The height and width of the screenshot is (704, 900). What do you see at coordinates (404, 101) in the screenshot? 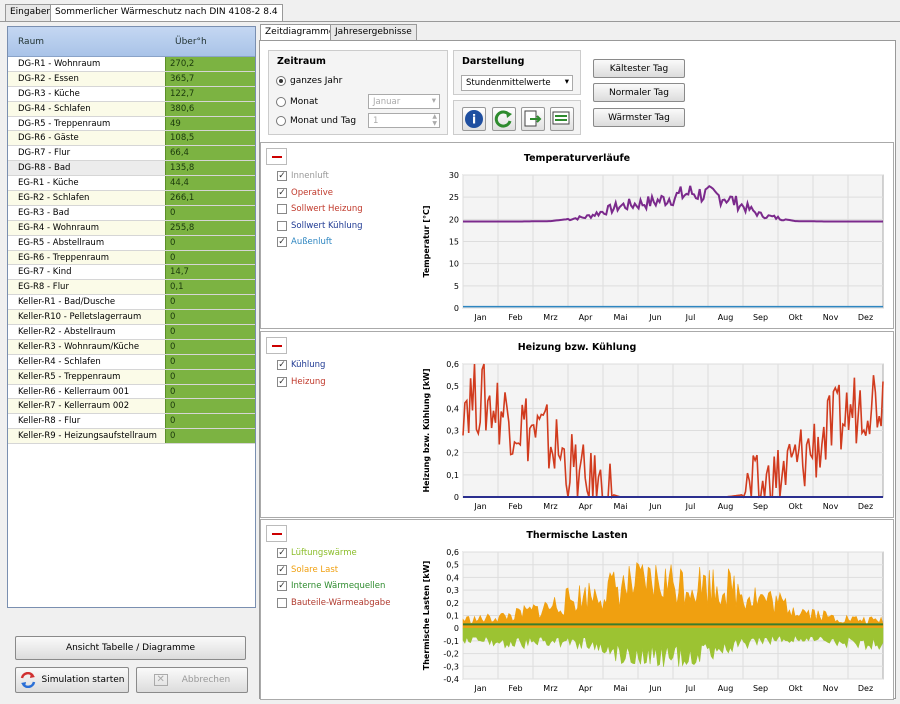
I see `month-select: Januar ▾` at bounding box center [404, 101].